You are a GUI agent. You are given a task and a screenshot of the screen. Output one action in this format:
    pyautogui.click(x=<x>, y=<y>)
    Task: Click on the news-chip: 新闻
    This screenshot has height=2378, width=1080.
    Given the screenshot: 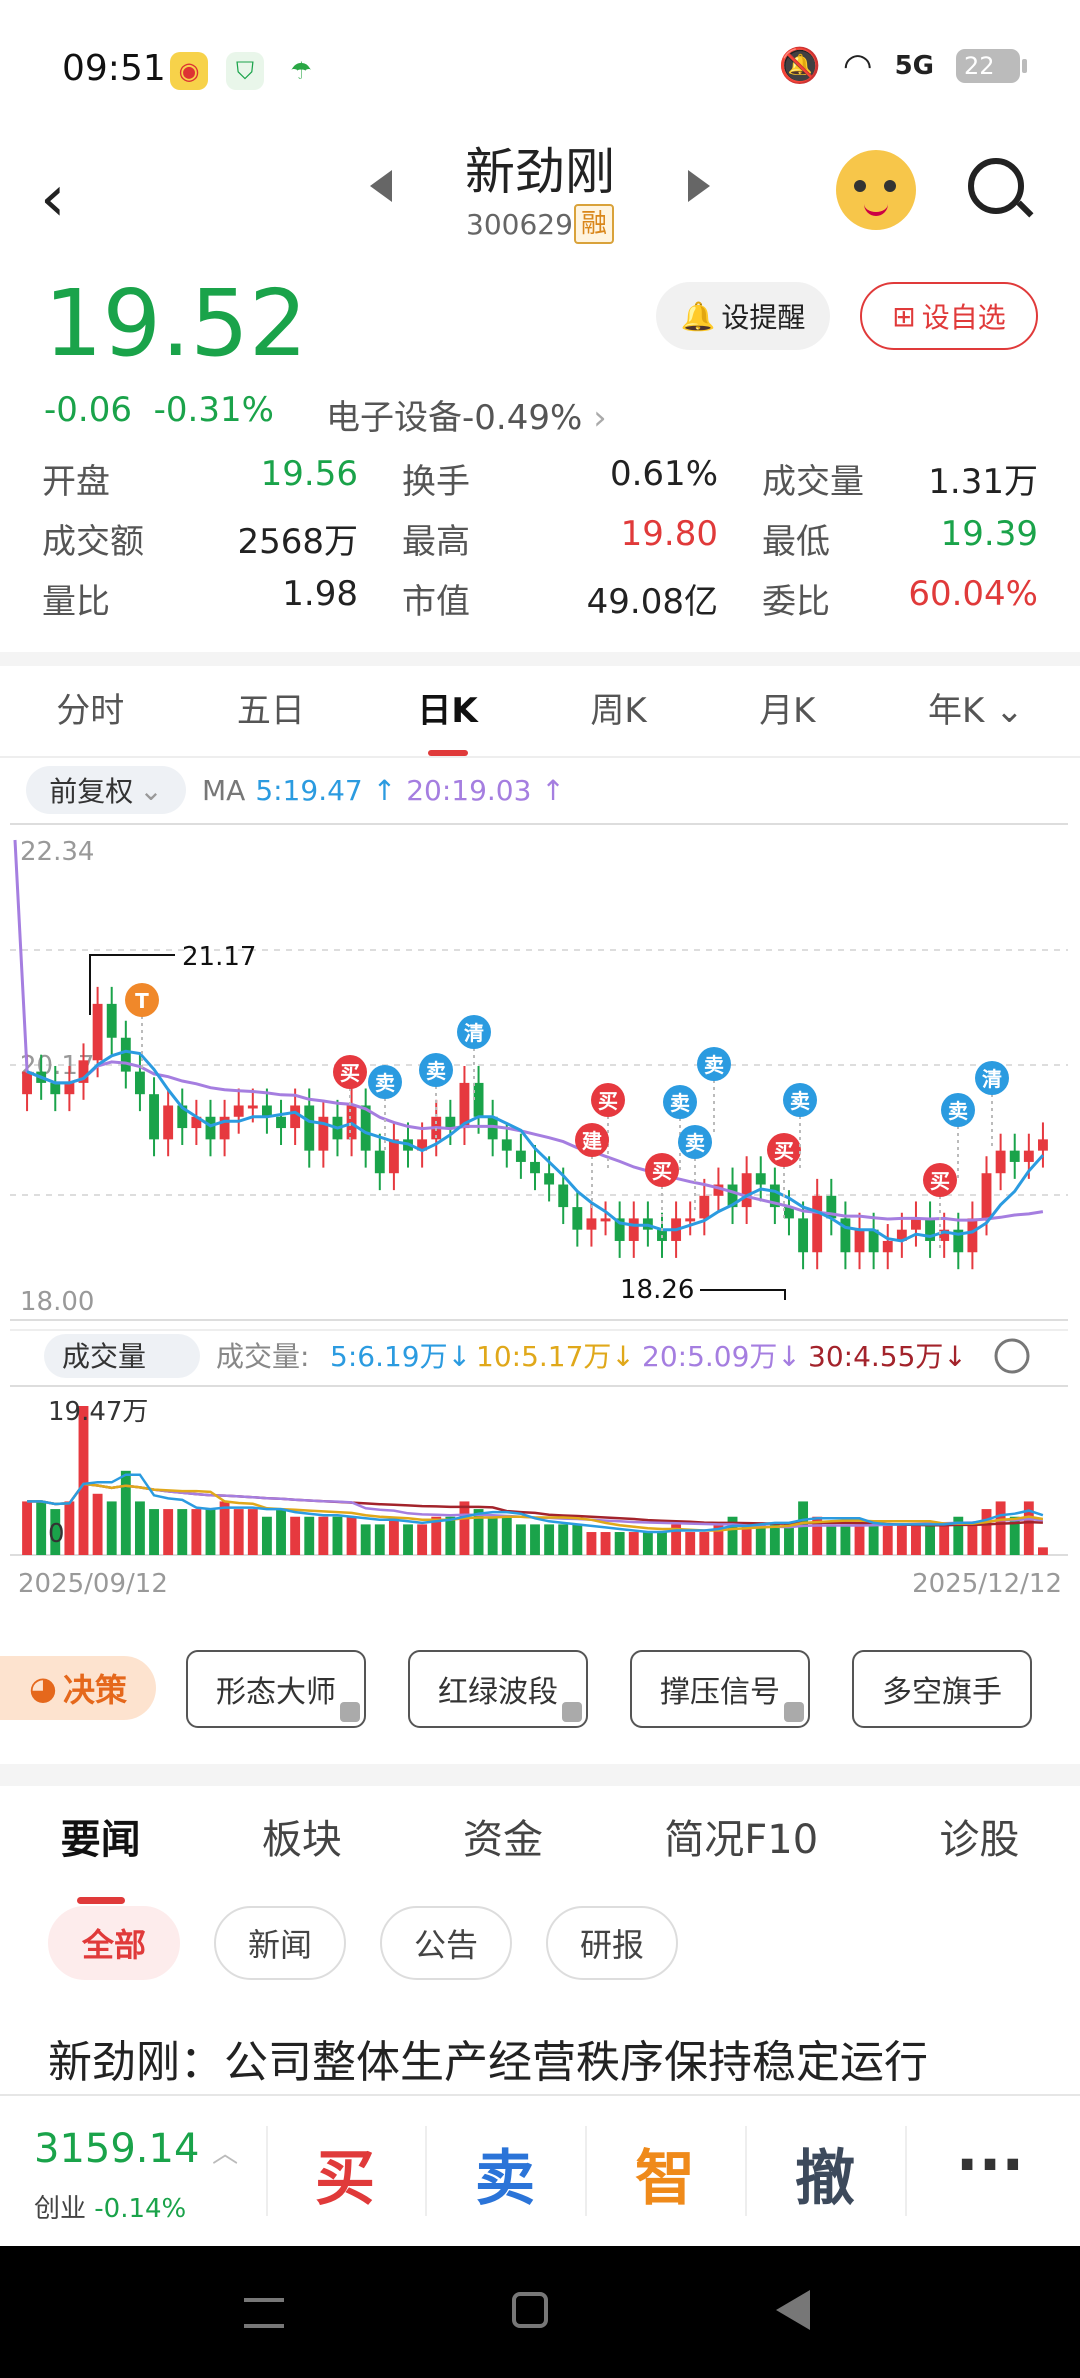 What is the action you would take?
    pyautogui.click(x=280, y=1943)
    